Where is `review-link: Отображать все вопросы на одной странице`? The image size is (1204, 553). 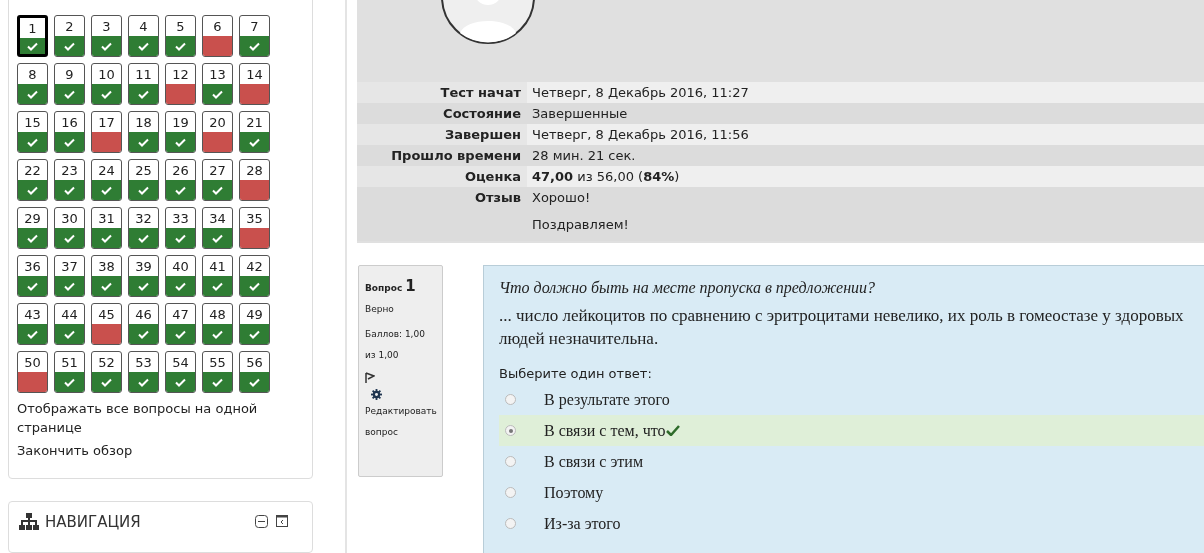 review-link: Отображать все вопросы на одной странице is located at coordinates (160, 418).